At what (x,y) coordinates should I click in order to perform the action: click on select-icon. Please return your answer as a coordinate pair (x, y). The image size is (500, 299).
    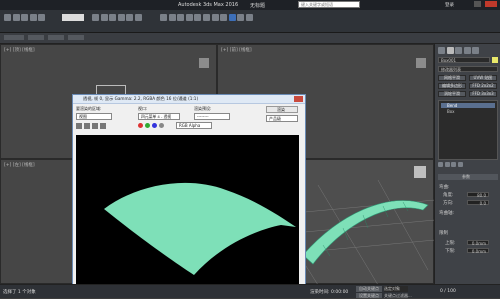
    Looking at the image, I should click on (95, 17).